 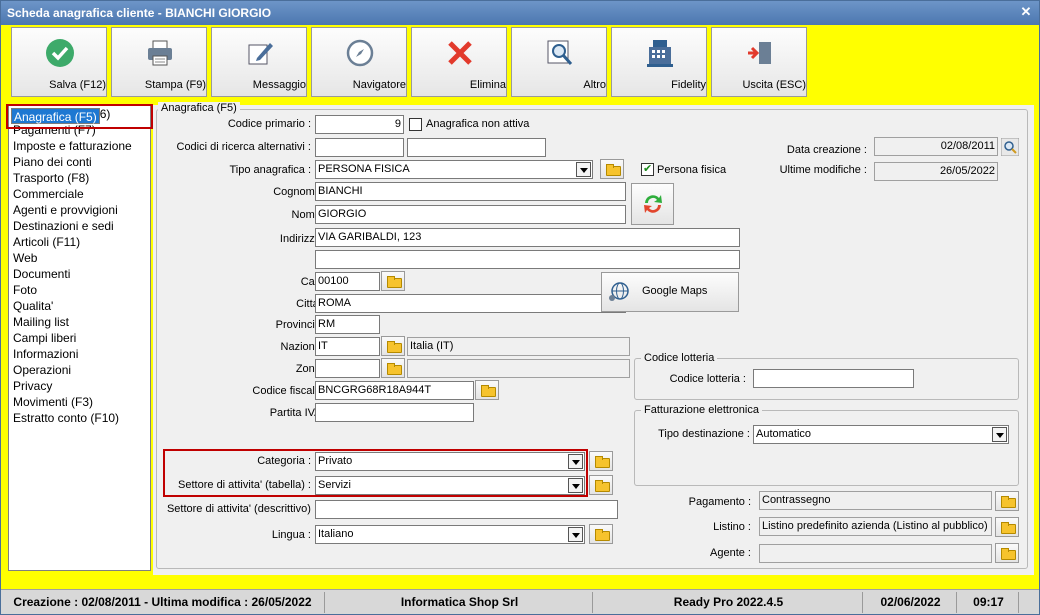 What do you see at coordinates (79, 306) in the screenshot?
I see `nav-item-qualita: Qualita'` at bounding box center [79, 306].